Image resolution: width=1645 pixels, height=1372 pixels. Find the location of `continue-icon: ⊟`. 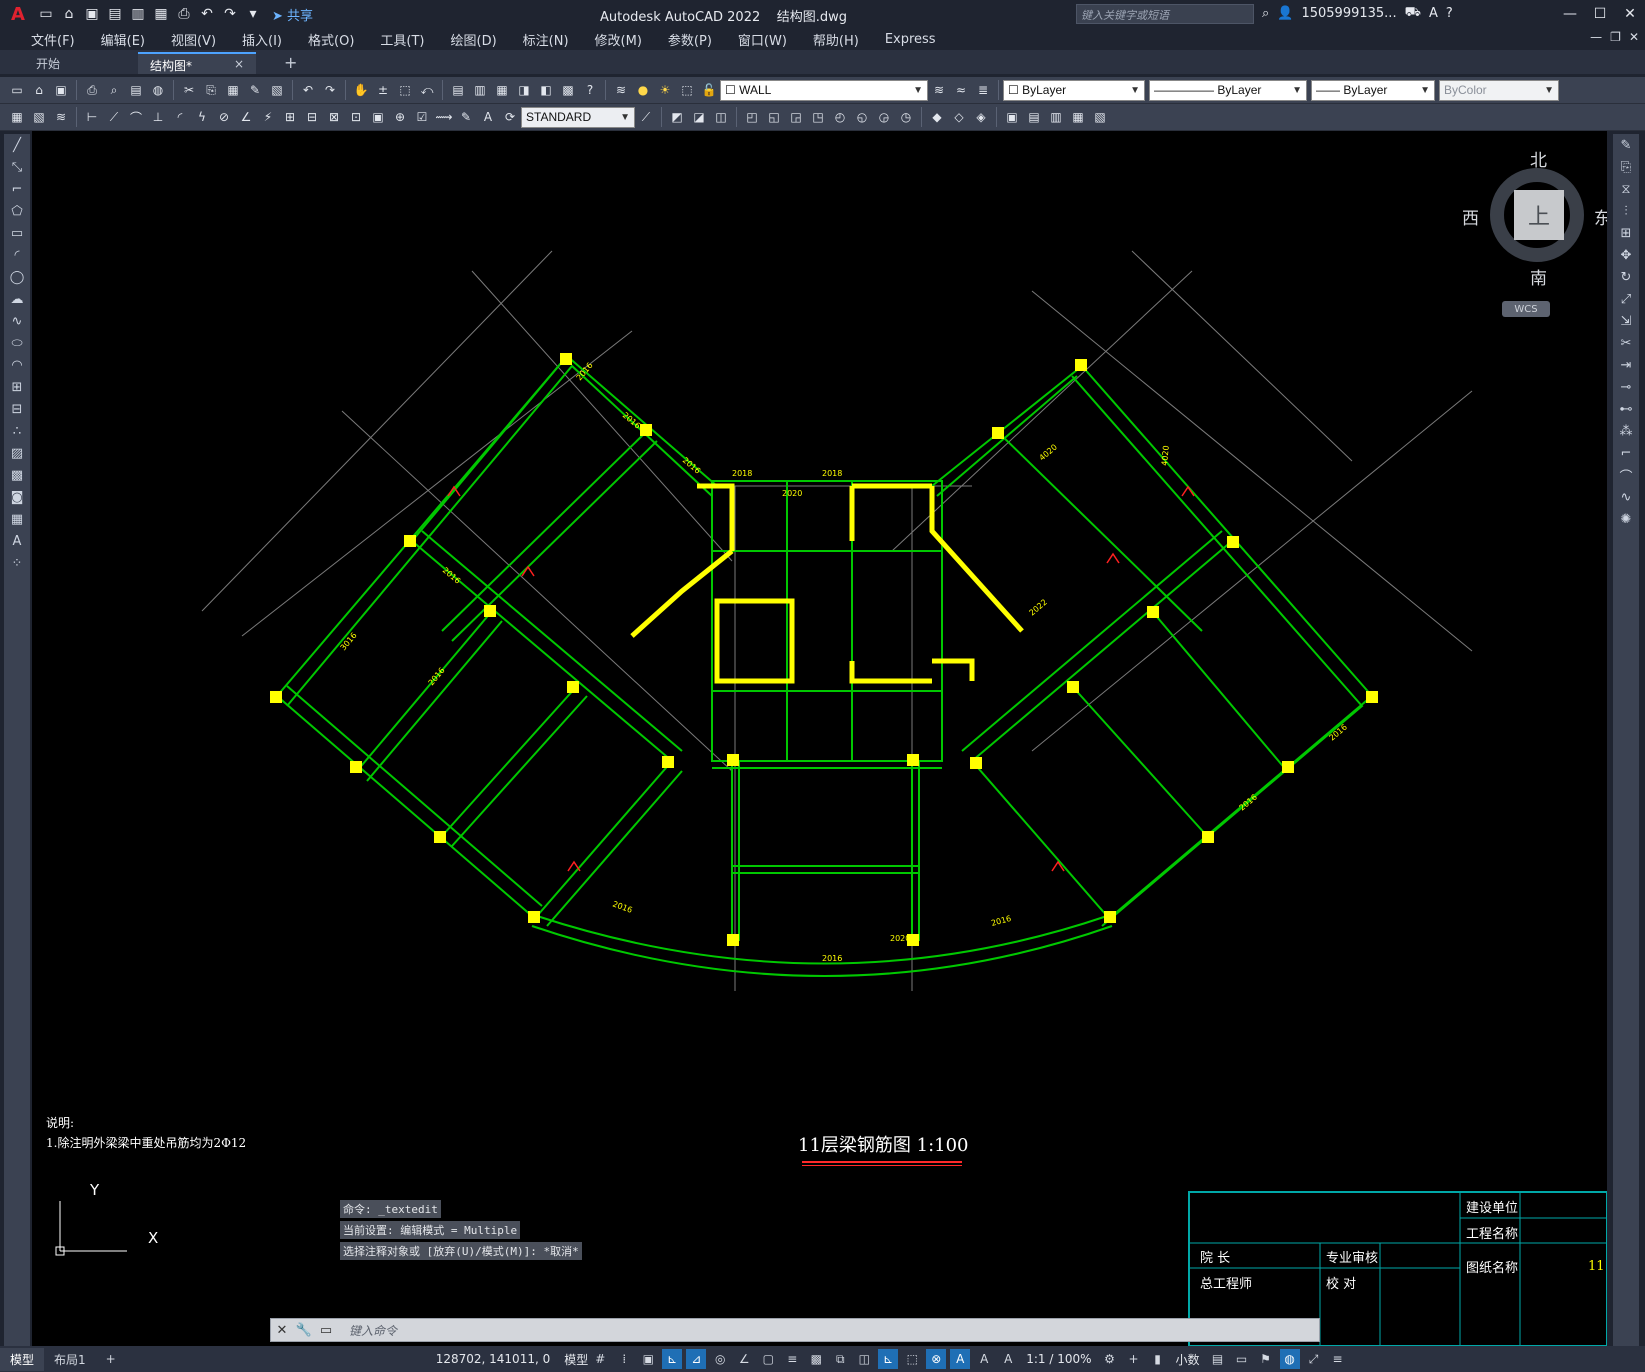

continue-icon: ⊟ is located at coordinates (312, 117).